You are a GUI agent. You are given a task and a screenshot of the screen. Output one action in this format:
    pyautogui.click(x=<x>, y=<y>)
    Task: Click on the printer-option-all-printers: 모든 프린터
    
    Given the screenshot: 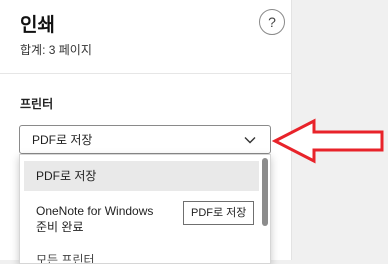 What is the action you would take?
    pyautogui.click(x=141, y=258)
    